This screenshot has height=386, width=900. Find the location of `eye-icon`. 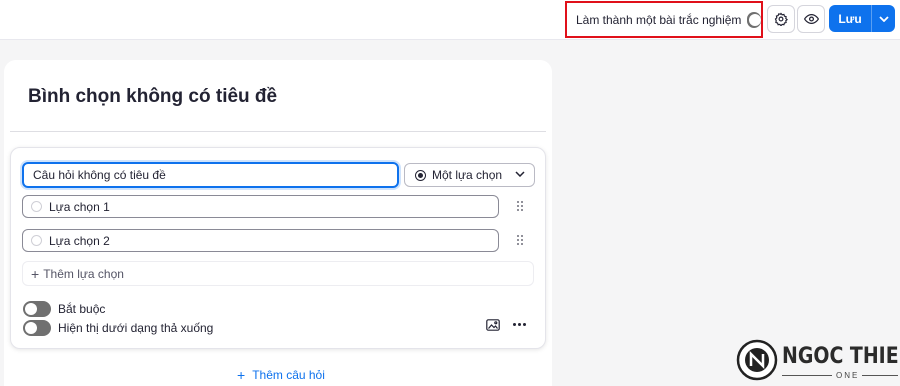

eye-icon is located at coordinates (811, 19).